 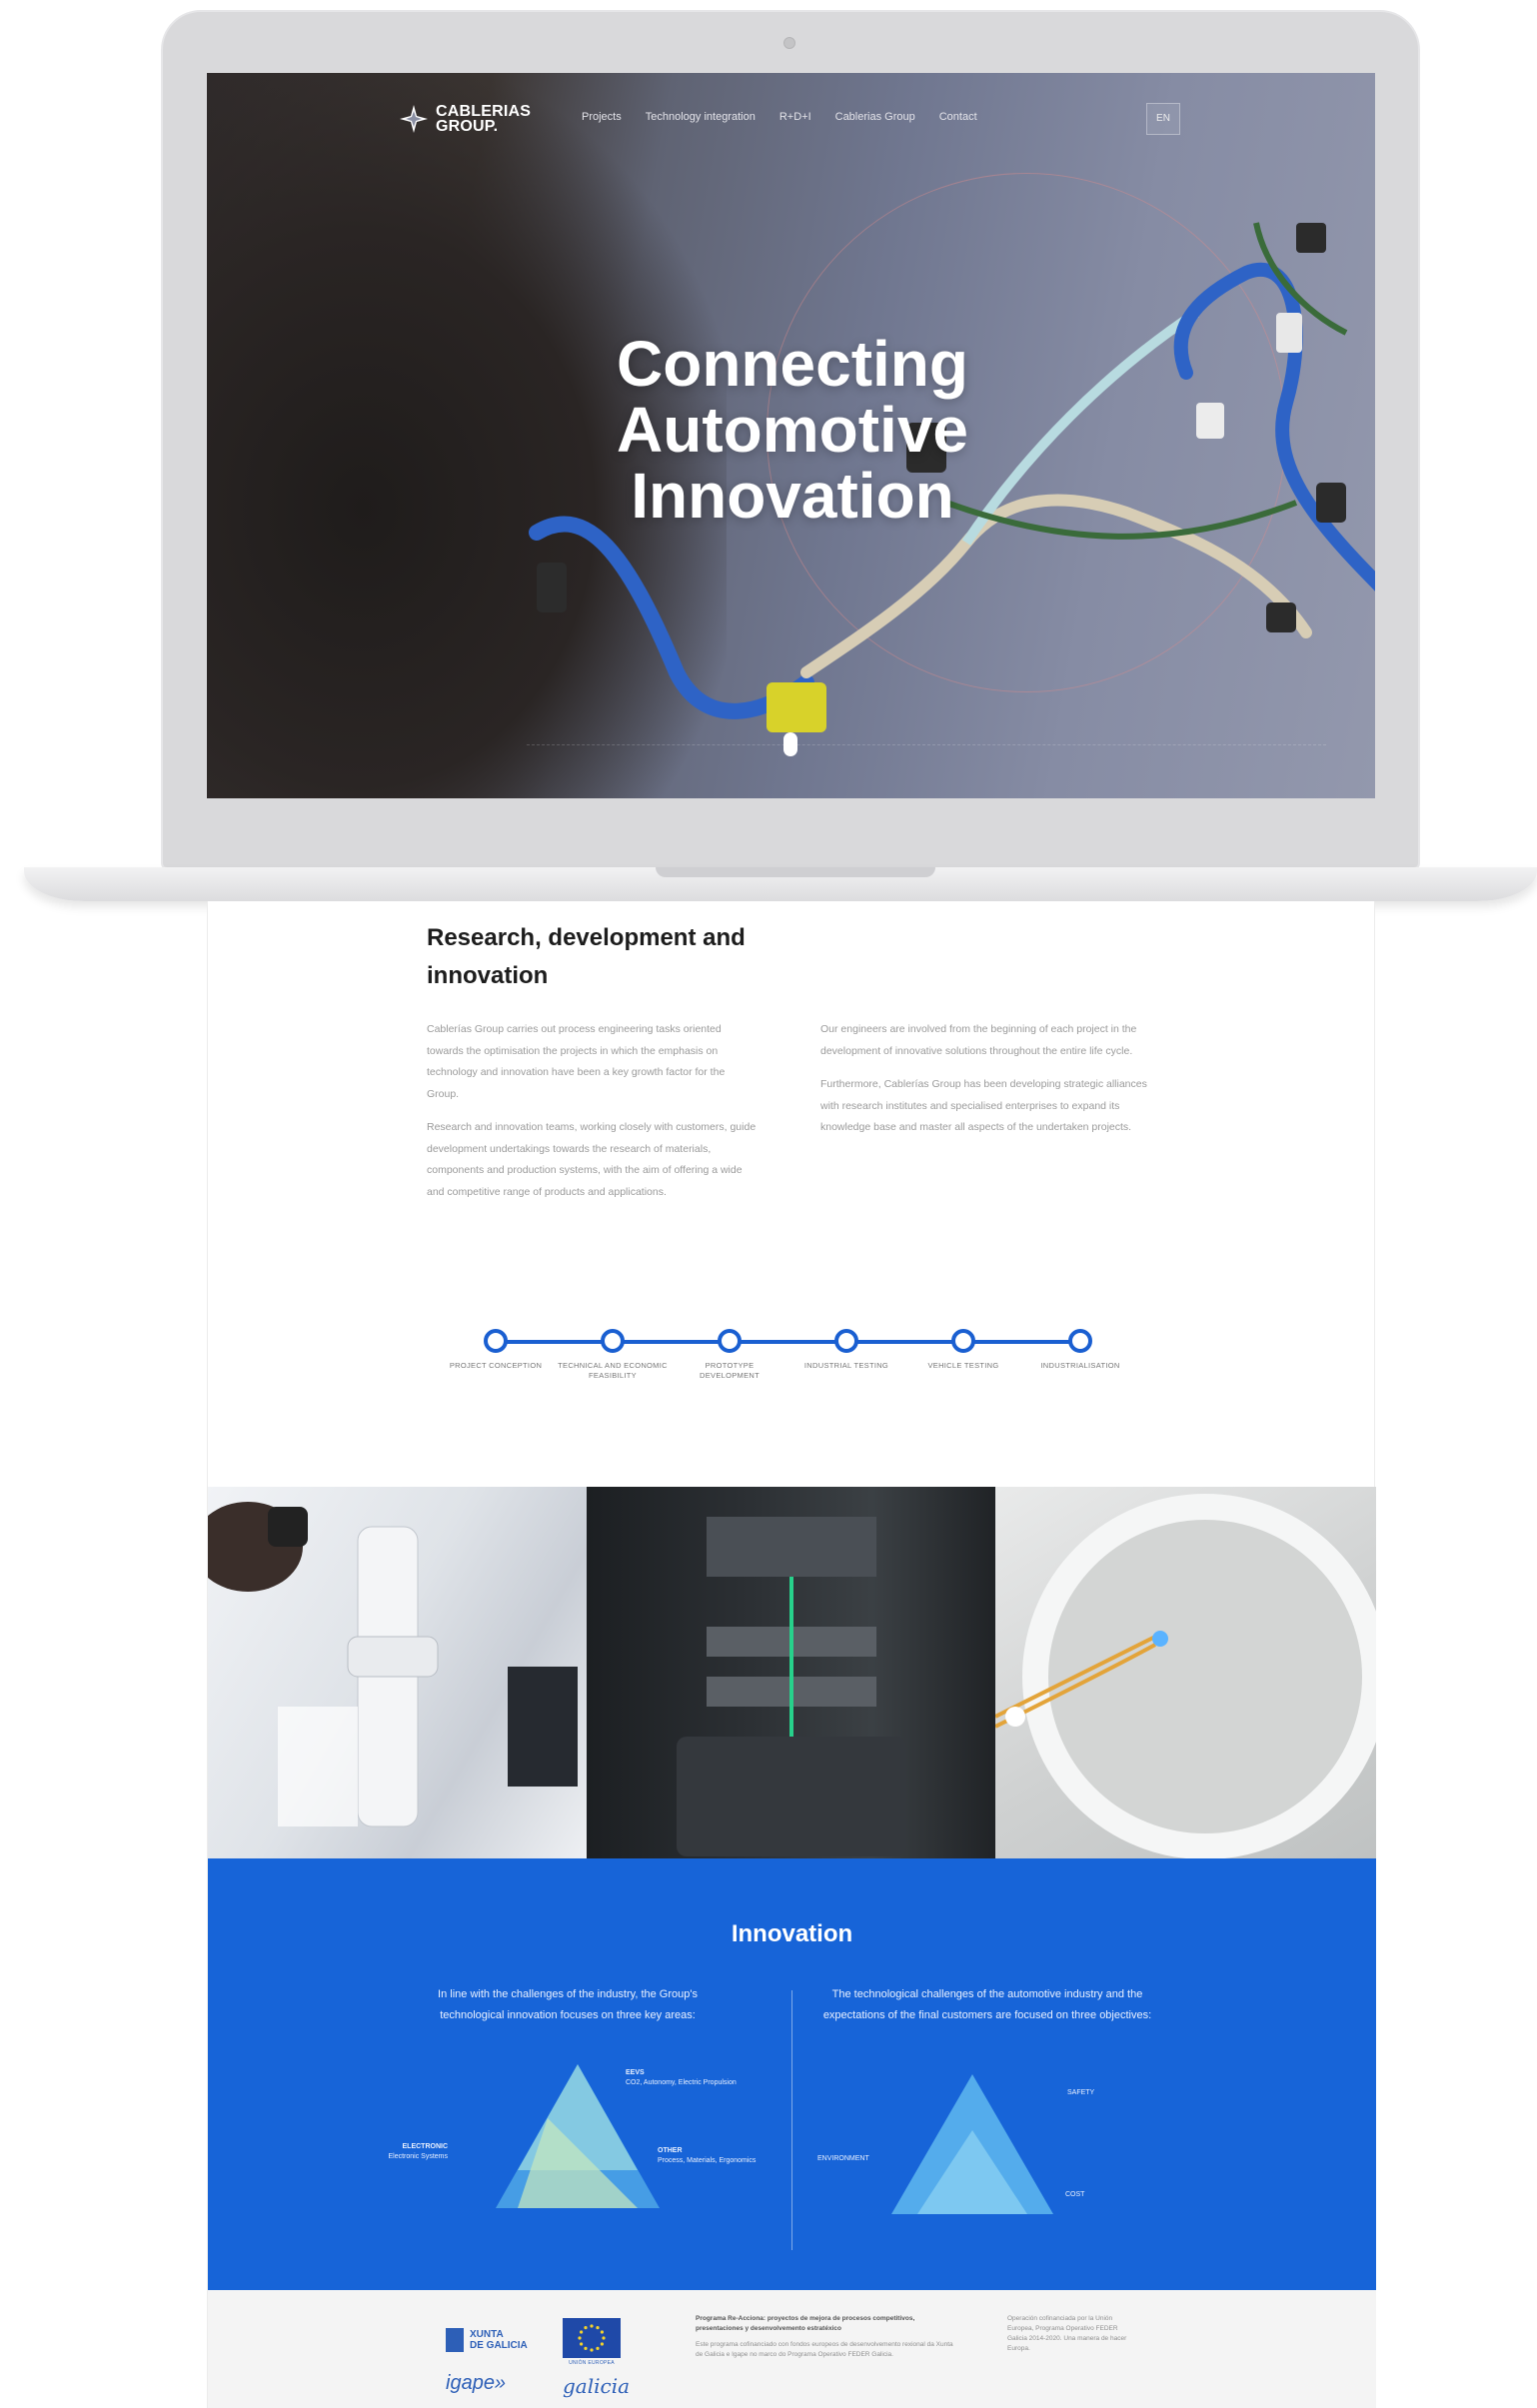 What do you see at coordinates (792, 1933) in the screenshot?
I see `innovation-title: Innovation` at bounding box center [792, 1933].